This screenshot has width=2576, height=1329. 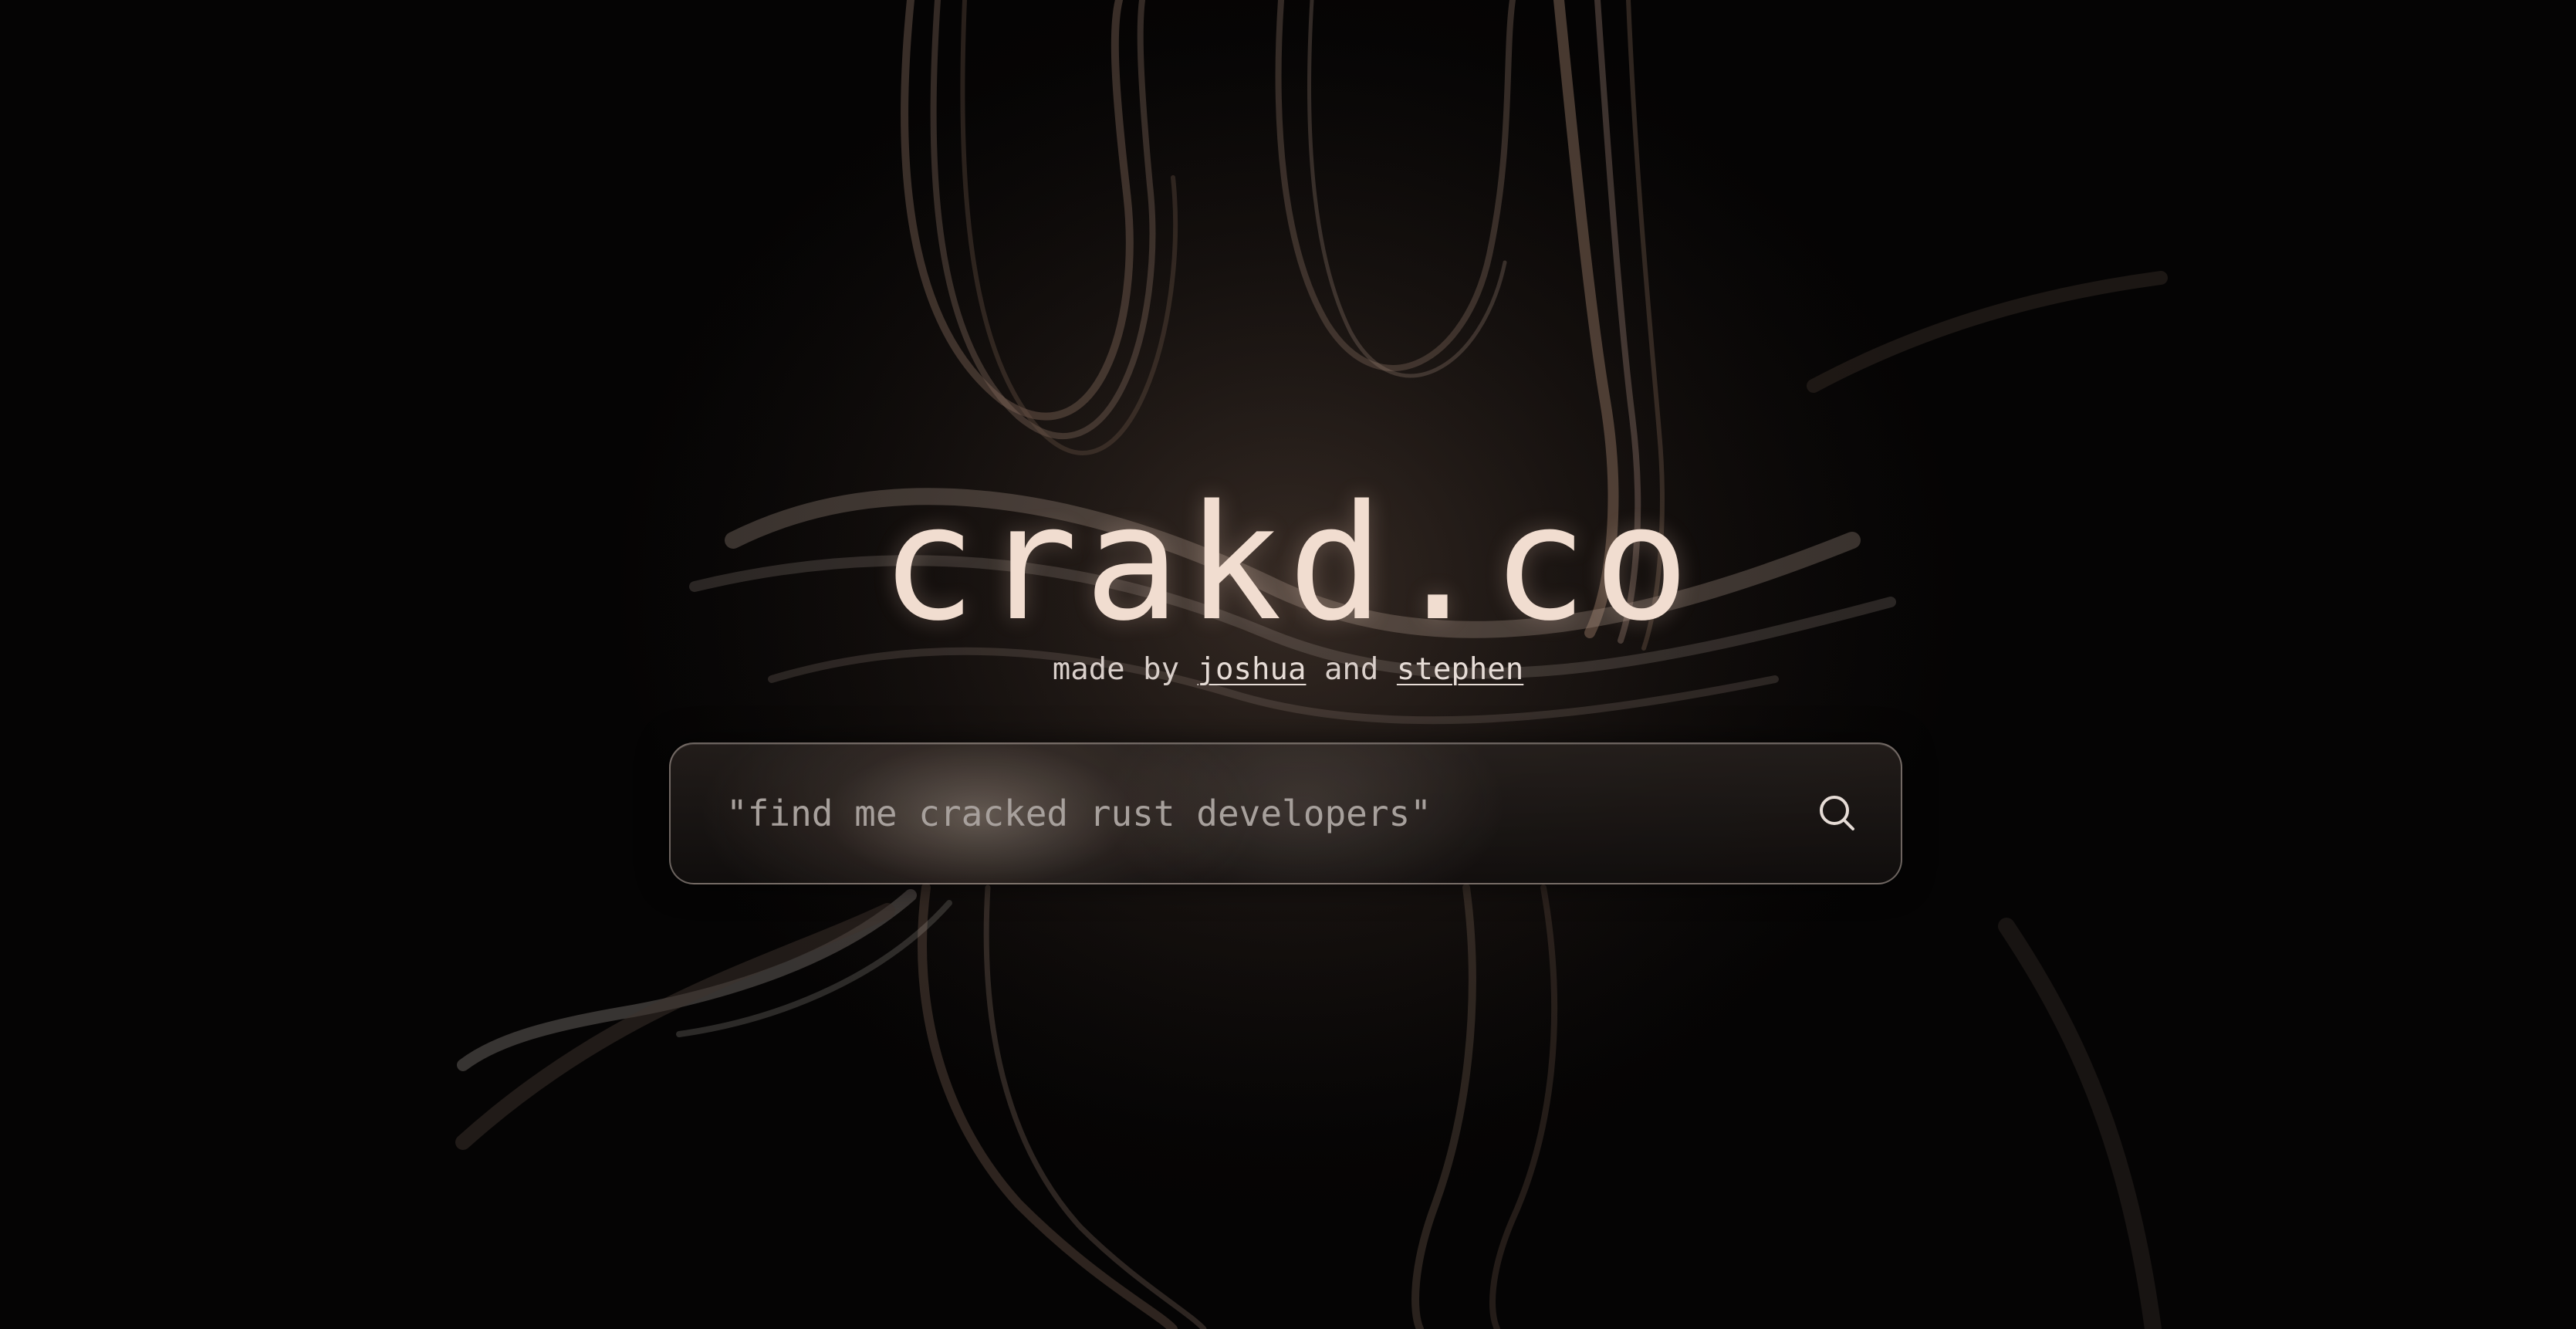 I want to click on credits-prefix: made by, so click(x=1116, y=669).